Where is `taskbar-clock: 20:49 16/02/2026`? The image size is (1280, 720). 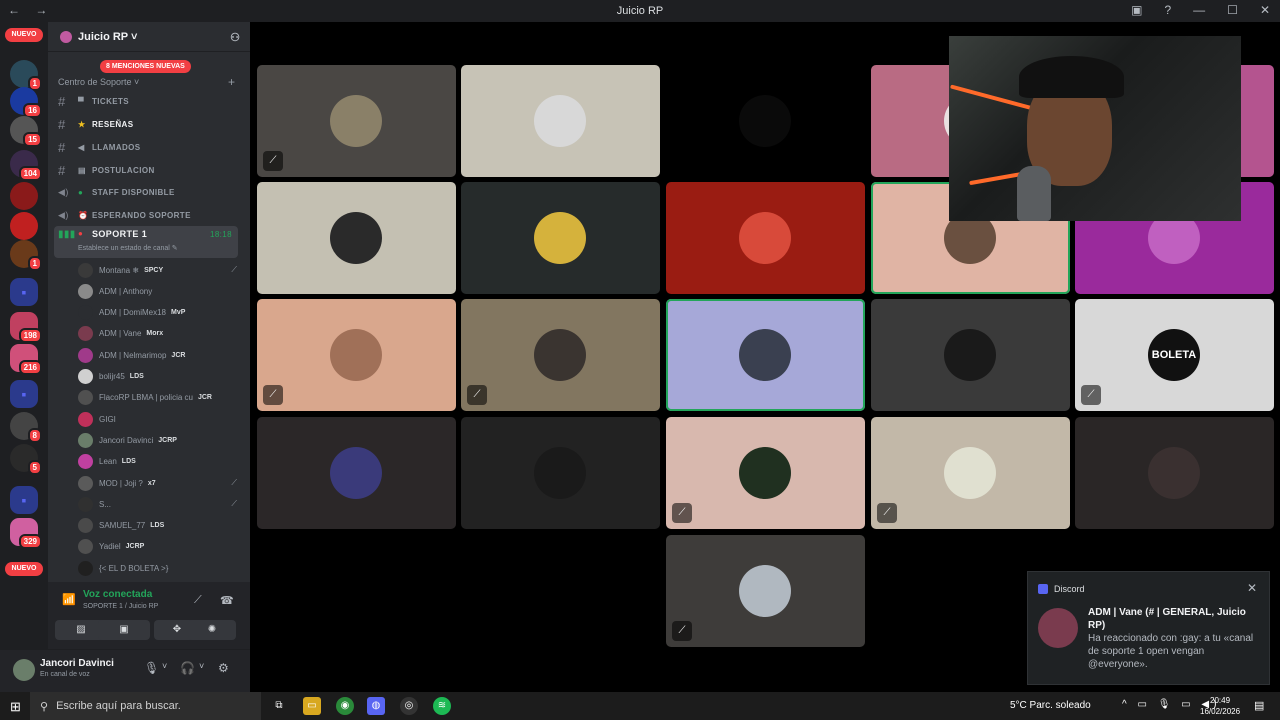
taskbar-clock: 20:49 16/02/2026 is located at coordinates (1220, 706).